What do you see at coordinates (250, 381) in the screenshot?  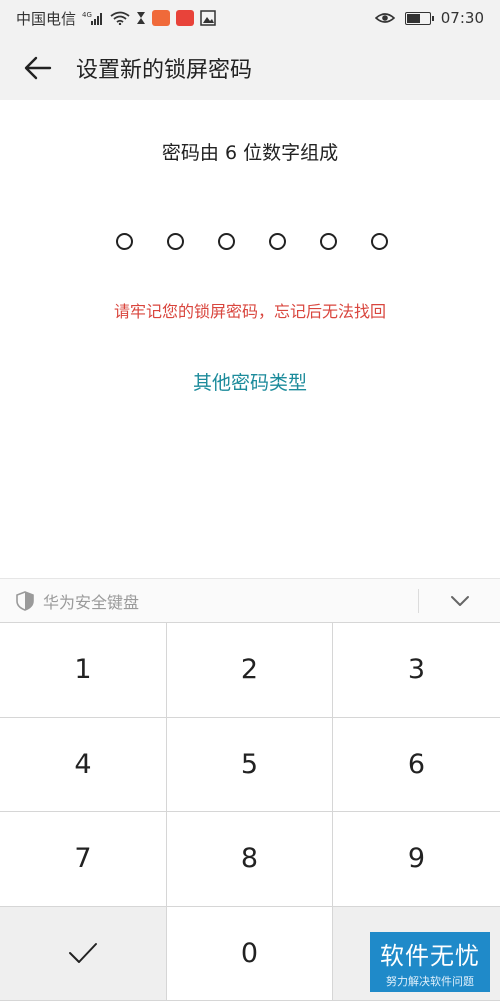 I see `other-password-types-link: 其他密码类型` at bounding box center [250, 381].